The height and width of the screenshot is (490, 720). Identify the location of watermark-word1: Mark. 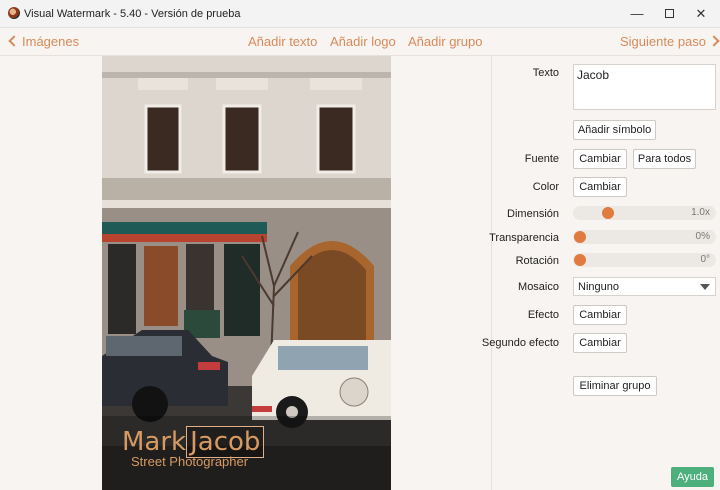
(154, 442).